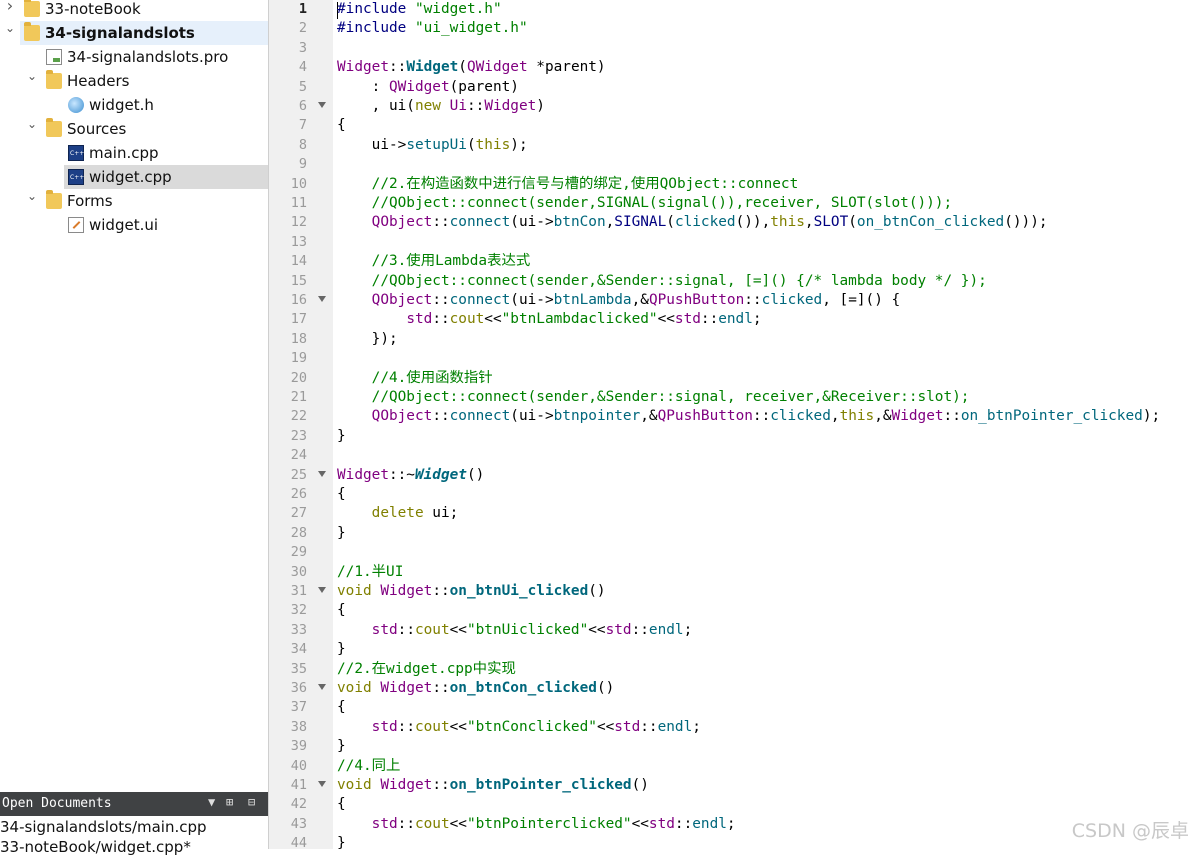 The image size is (1197, 858). I want to click on tree-item: ⌄ 34-signalandslots, so click(134, 33).